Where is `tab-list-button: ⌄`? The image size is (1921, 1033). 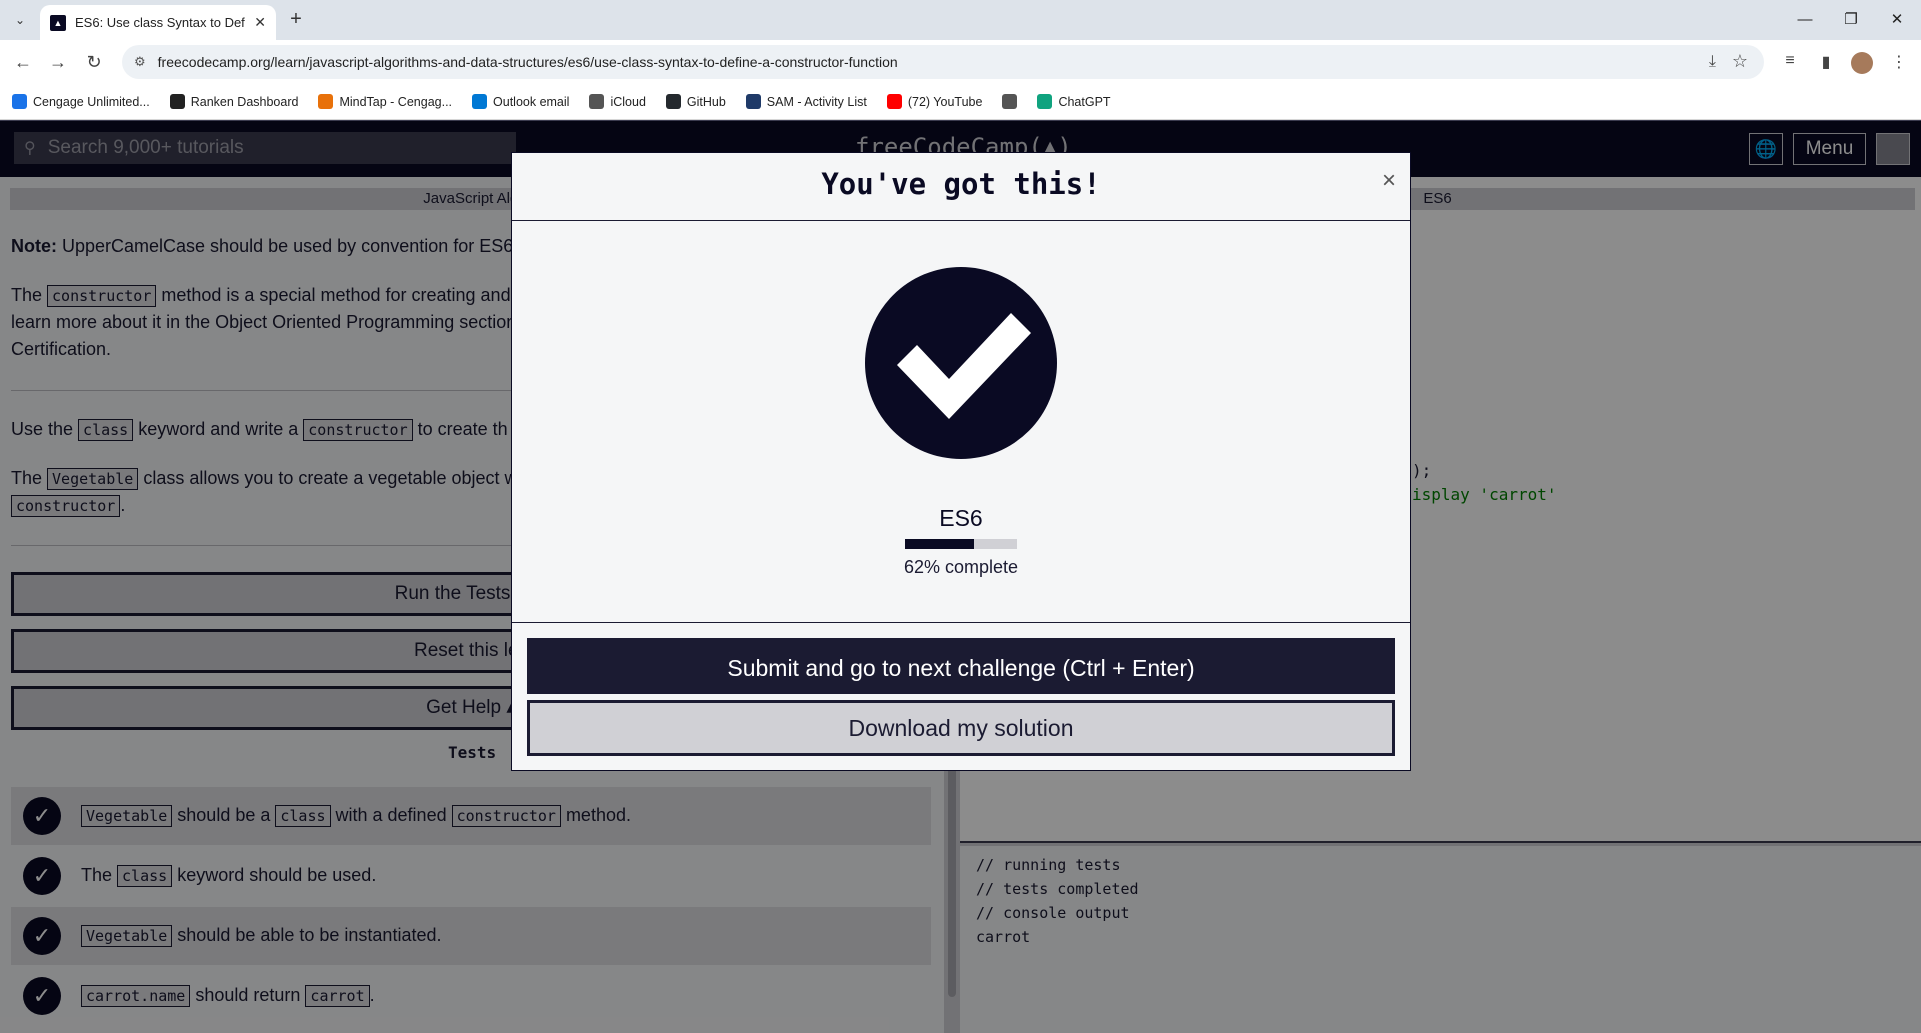 tab-list-button: ⌄ is located at coordinates (20, 20).